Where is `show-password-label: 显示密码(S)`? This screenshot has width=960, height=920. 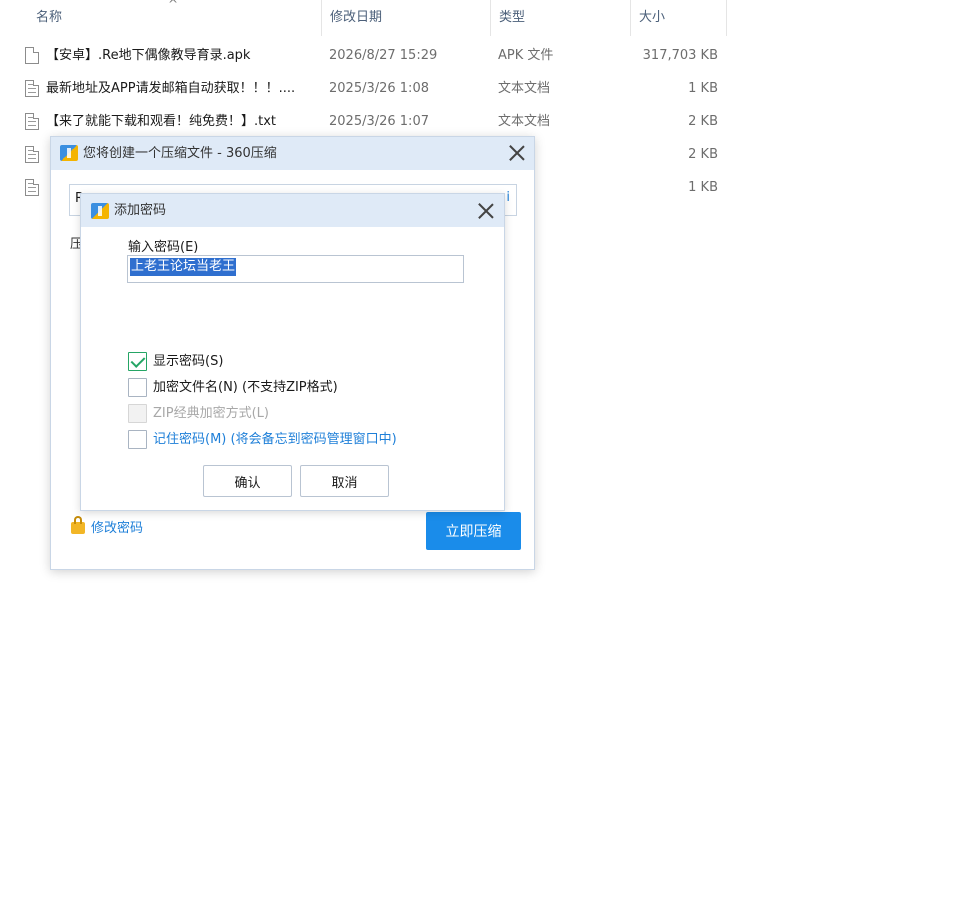
show-password-label: 显示密码(S) is located at coordinates (188, 361).